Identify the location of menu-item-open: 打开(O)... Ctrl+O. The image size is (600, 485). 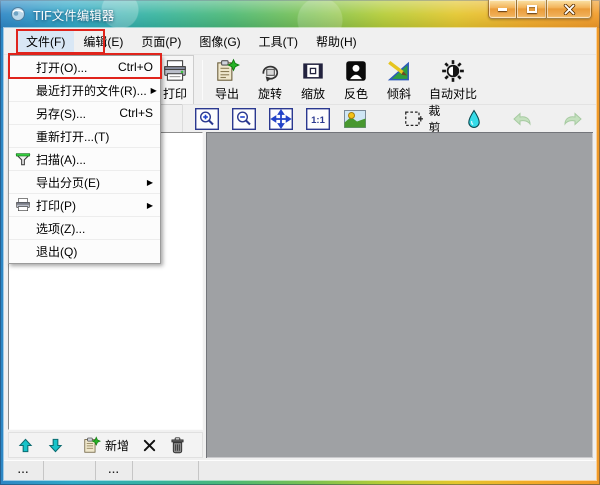
(84, 67).